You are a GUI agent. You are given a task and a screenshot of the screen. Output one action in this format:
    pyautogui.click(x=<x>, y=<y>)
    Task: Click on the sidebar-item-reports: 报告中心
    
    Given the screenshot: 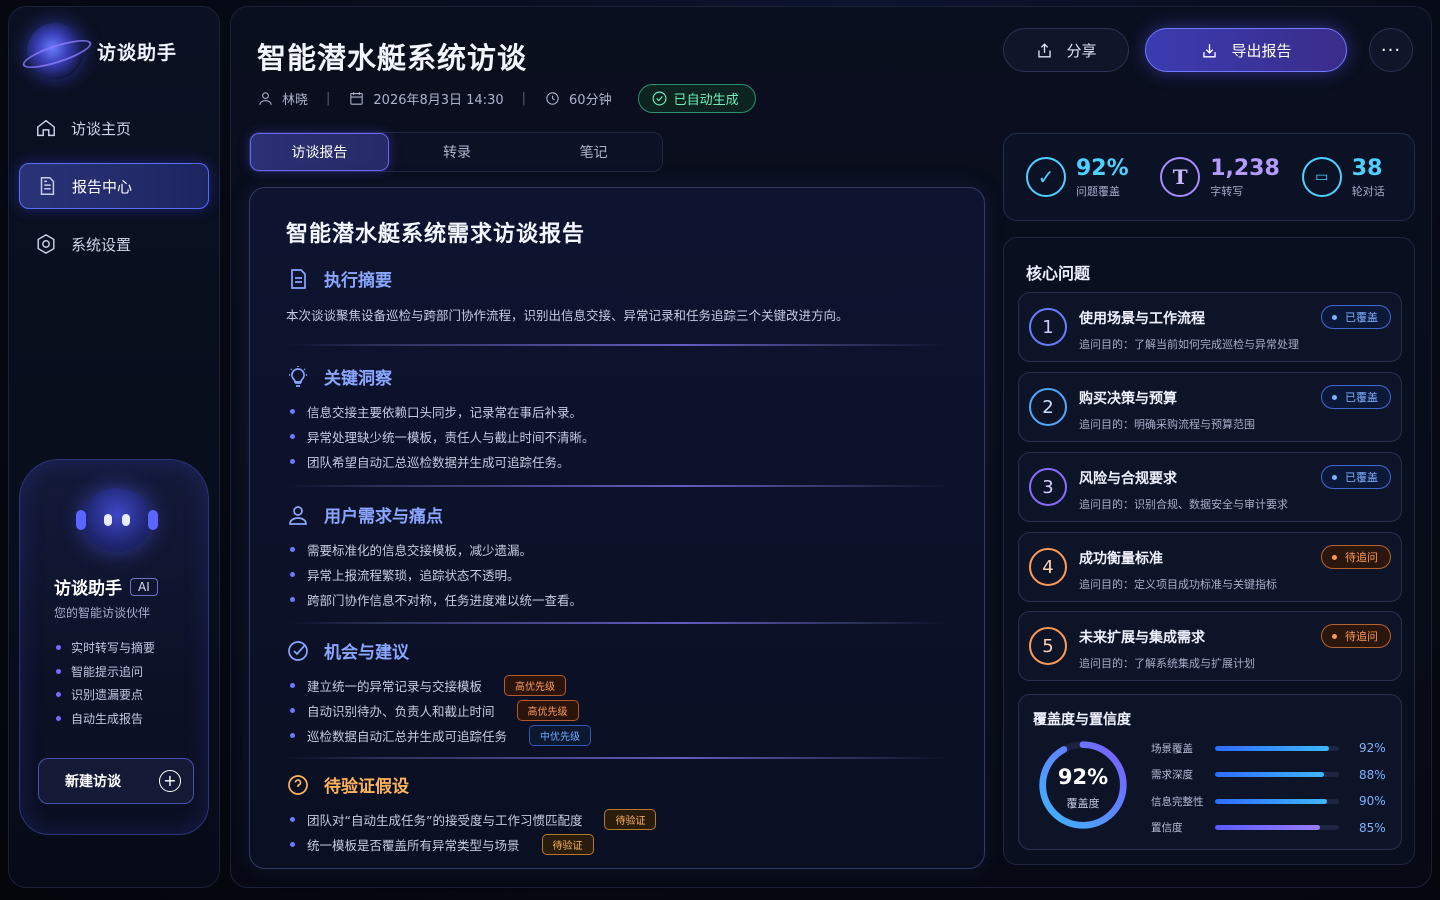 What is the action you would take?
    pyautogui.click(x=114, y=186)
    